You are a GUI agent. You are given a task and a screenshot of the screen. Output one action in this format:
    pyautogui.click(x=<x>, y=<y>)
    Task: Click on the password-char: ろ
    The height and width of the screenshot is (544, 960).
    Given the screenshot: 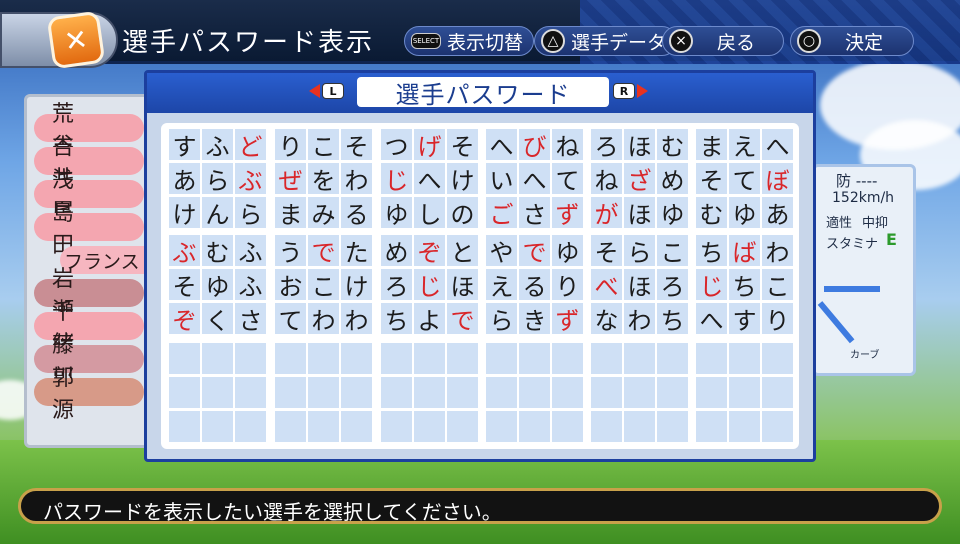 What is the action you would take?
    pyautogui.click(x=606, y=145)
    